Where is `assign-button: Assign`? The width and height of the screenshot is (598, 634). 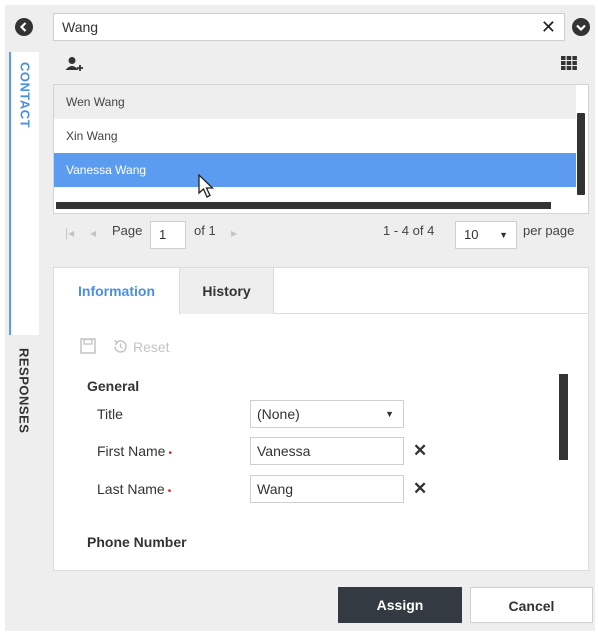
assign-button: Assign is located at coordinates (400, 605).